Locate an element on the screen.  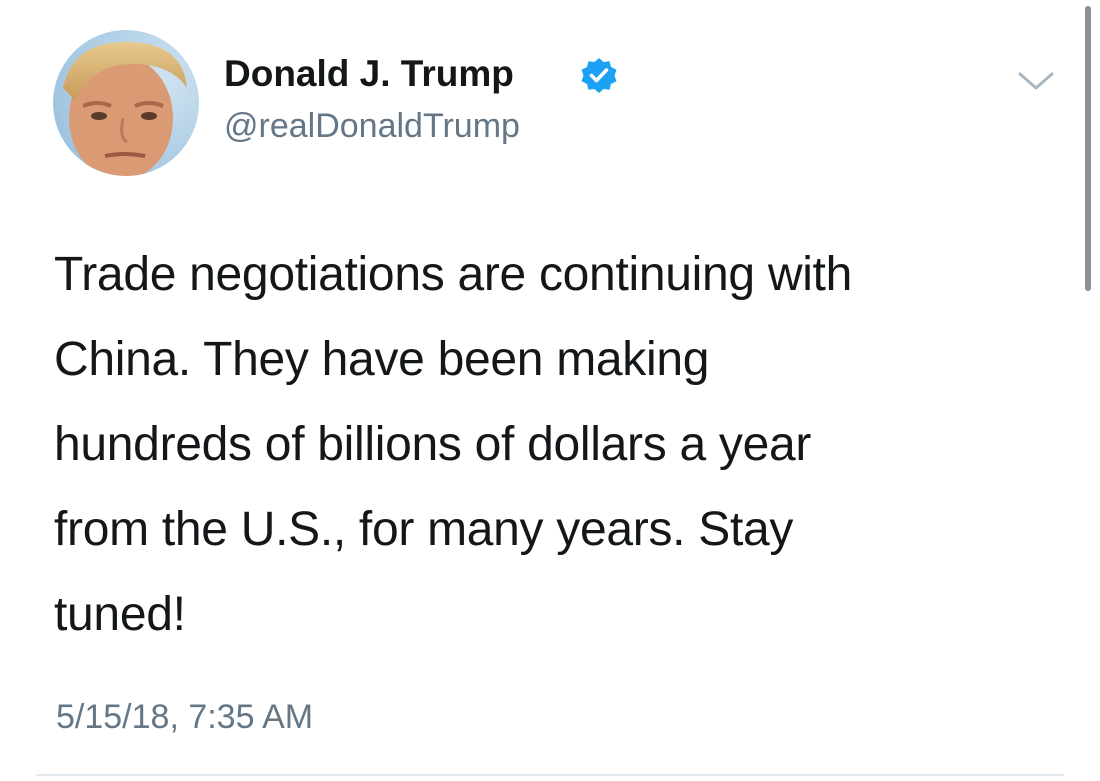
tweet-timestamp: 5/15/18, 7:35 AM is located at coordinates (184, 717).